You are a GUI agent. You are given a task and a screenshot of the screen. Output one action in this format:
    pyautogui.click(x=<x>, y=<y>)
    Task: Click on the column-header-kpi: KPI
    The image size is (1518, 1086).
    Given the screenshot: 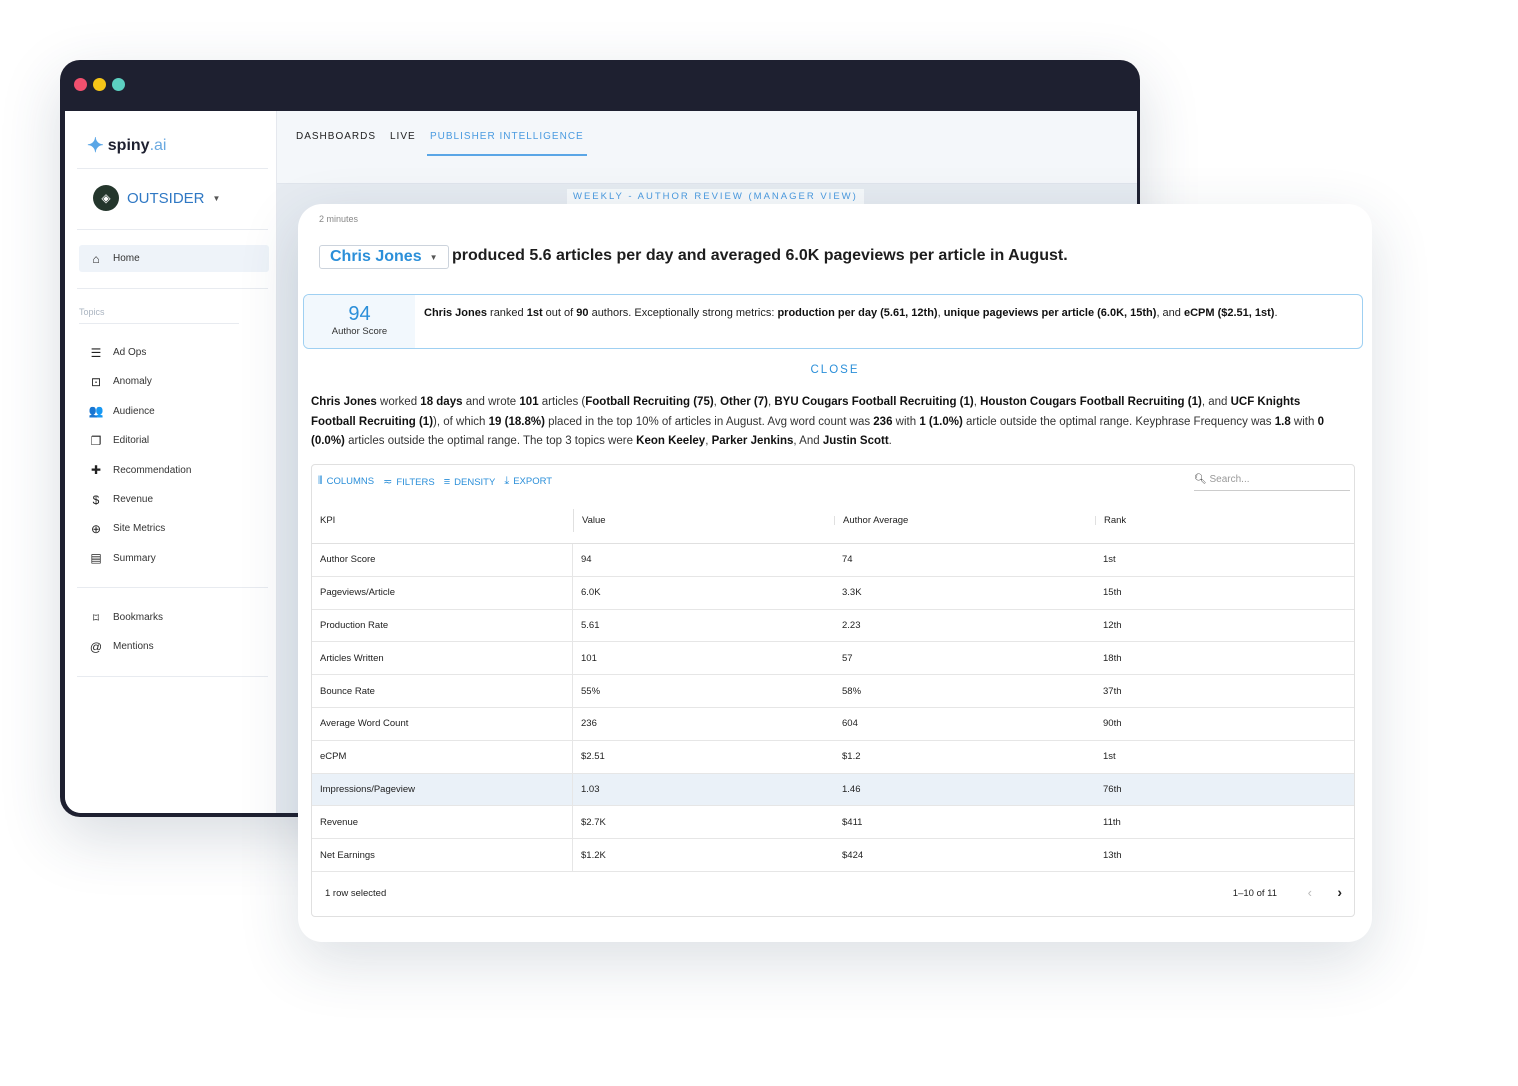 What is the action you would take?
    pyautogui.click(x=323, y=520)
    